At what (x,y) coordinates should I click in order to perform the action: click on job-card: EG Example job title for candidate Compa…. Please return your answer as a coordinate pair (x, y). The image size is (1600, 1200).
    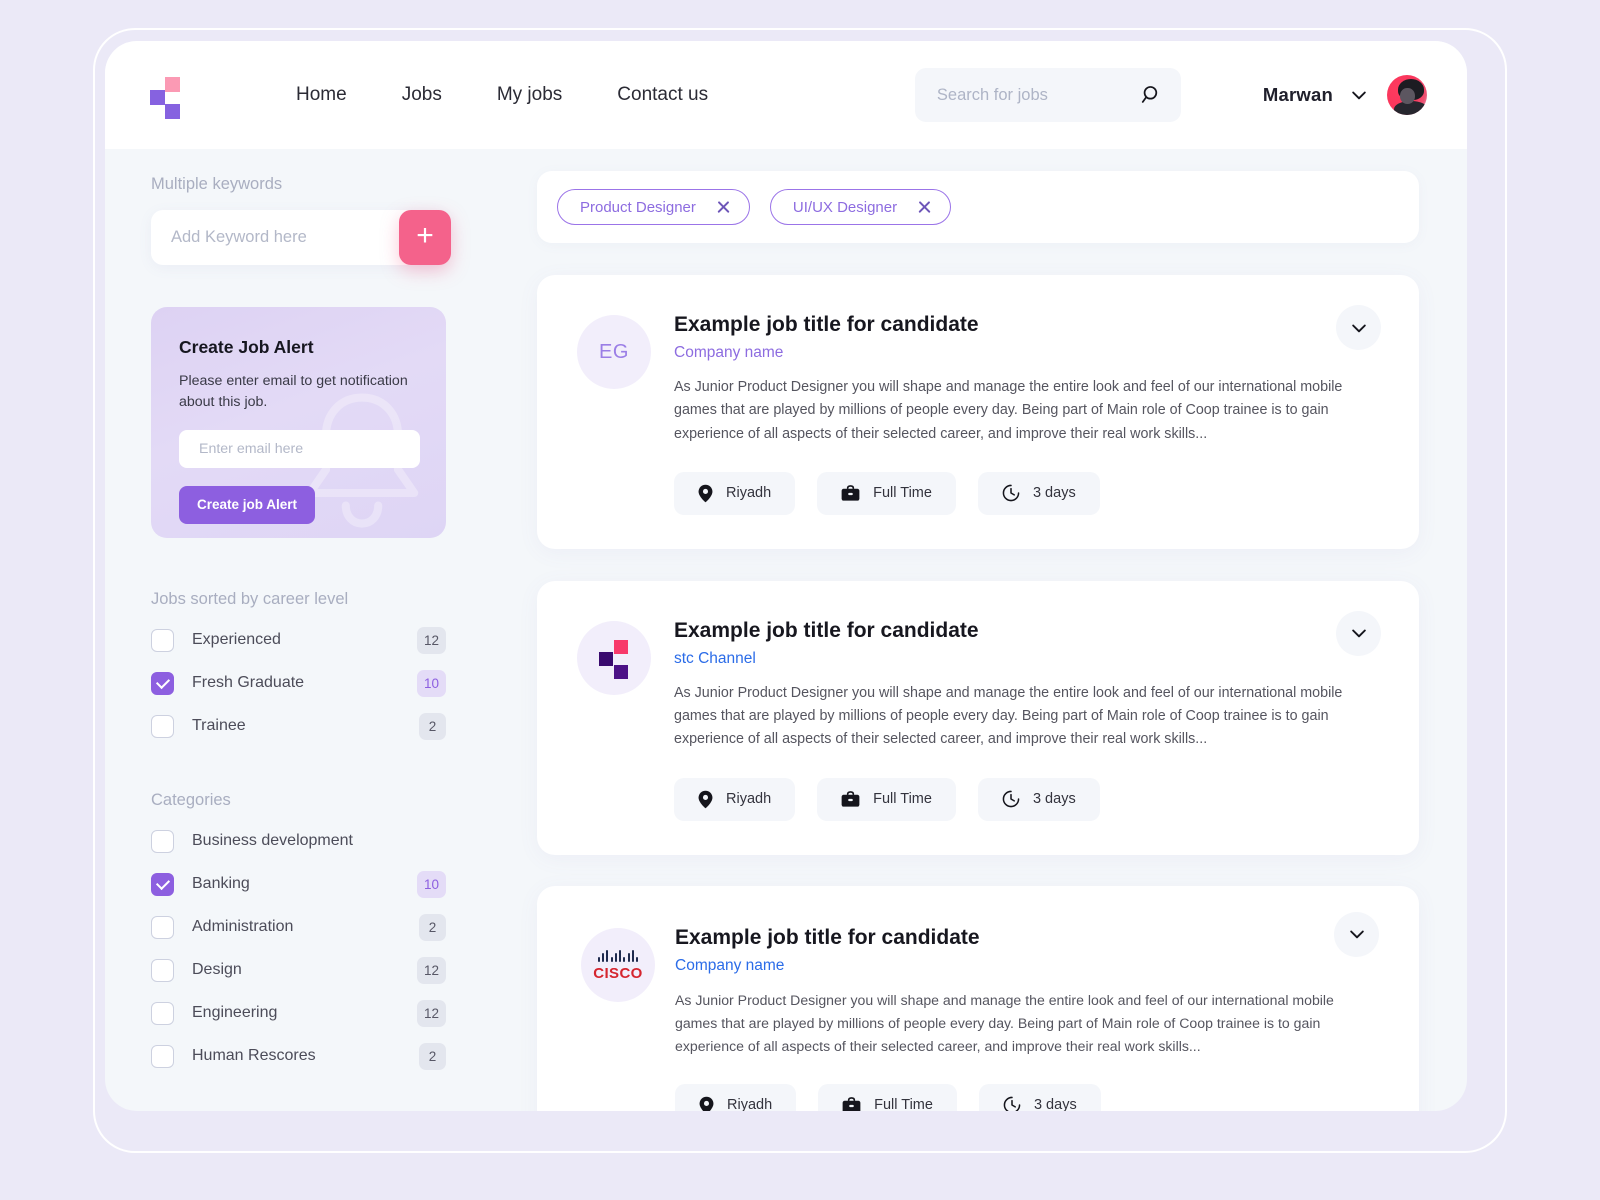
    Looking at the image, I should click on (978, 412).